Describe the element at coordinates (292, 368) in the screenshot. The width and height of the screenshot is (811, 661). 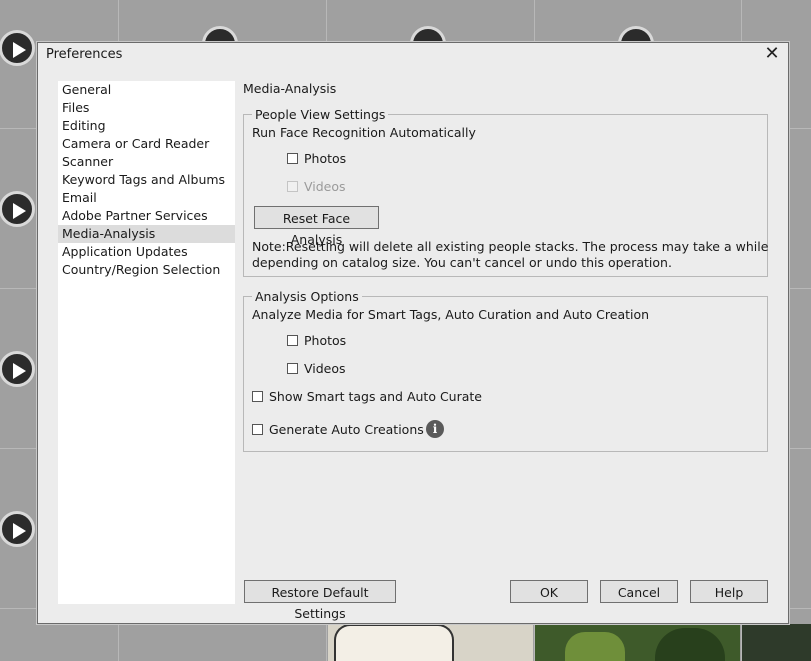
I see `analysis-videos-checkbox` at that location.